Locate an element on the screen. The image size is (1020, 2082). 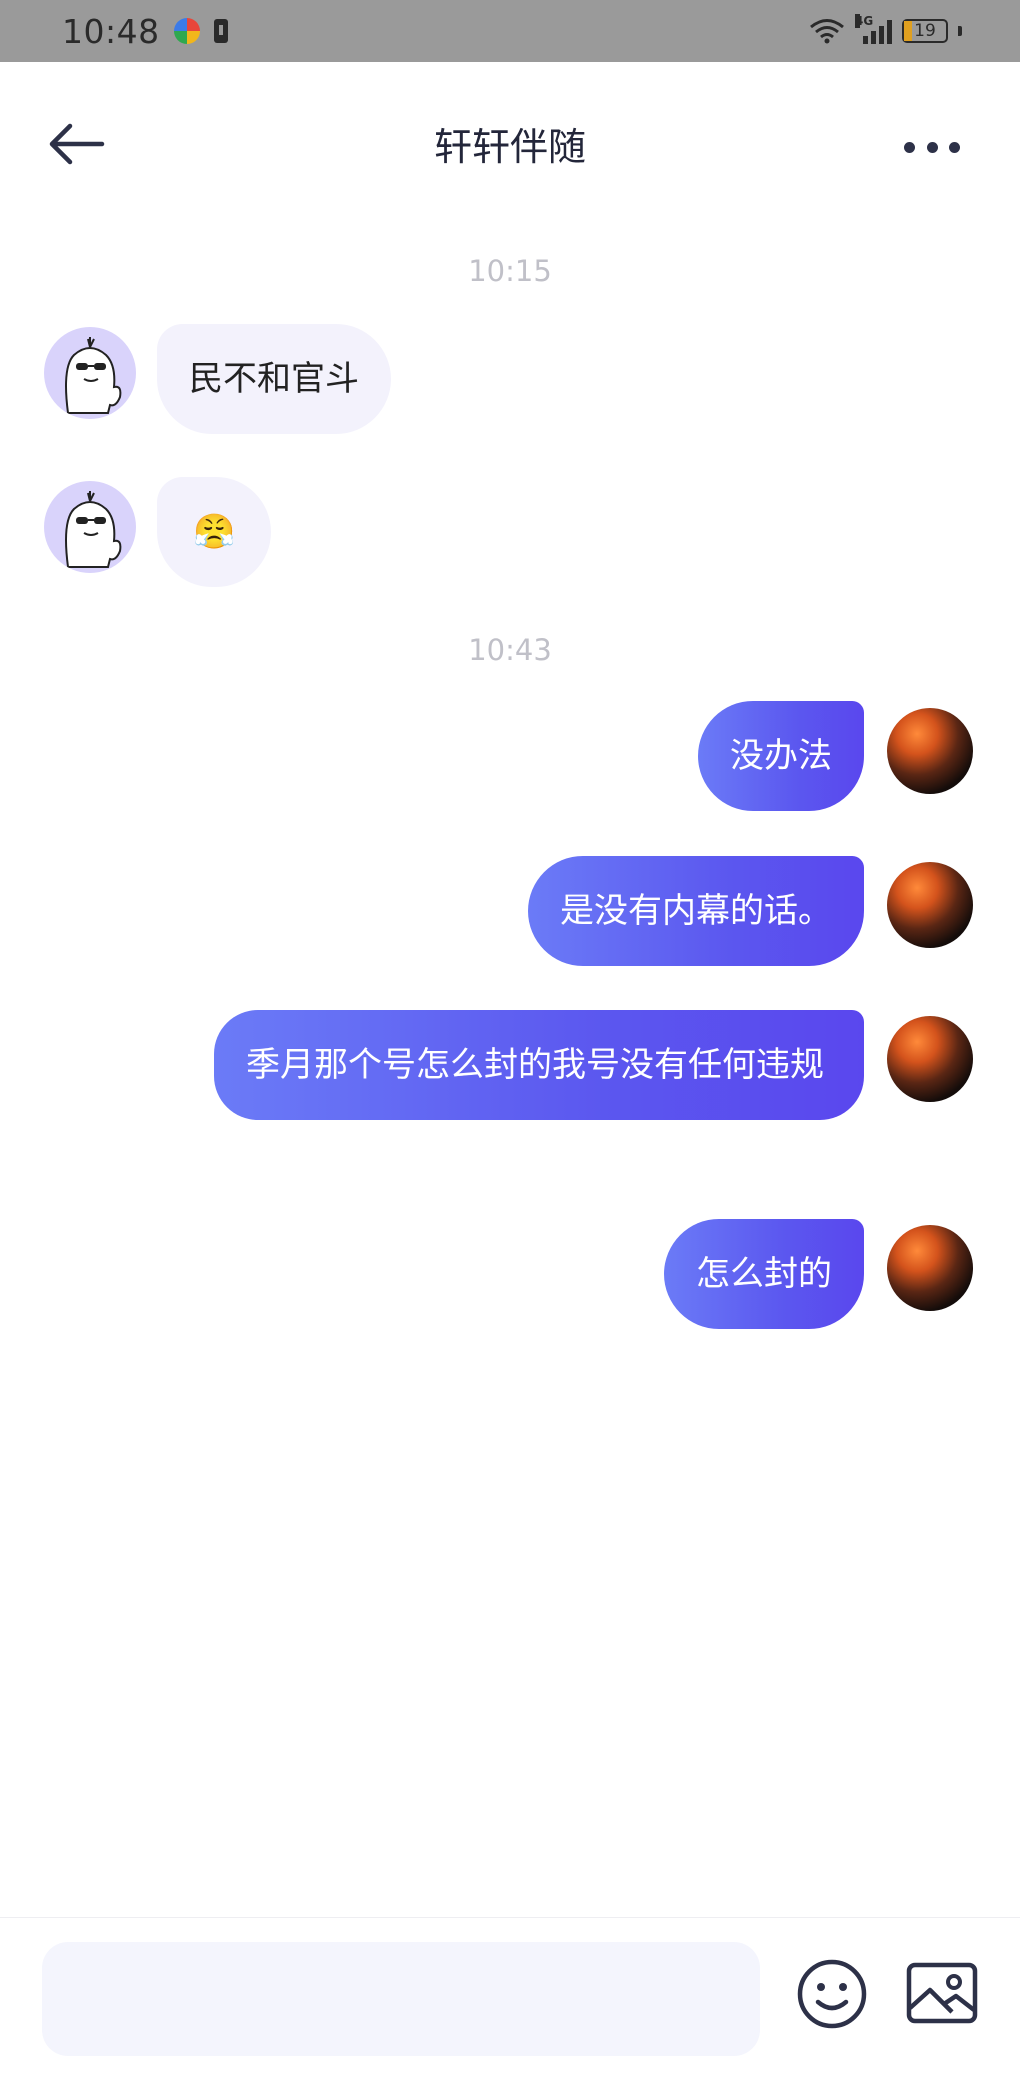
more-options-button is located at coordinates (932, 147).